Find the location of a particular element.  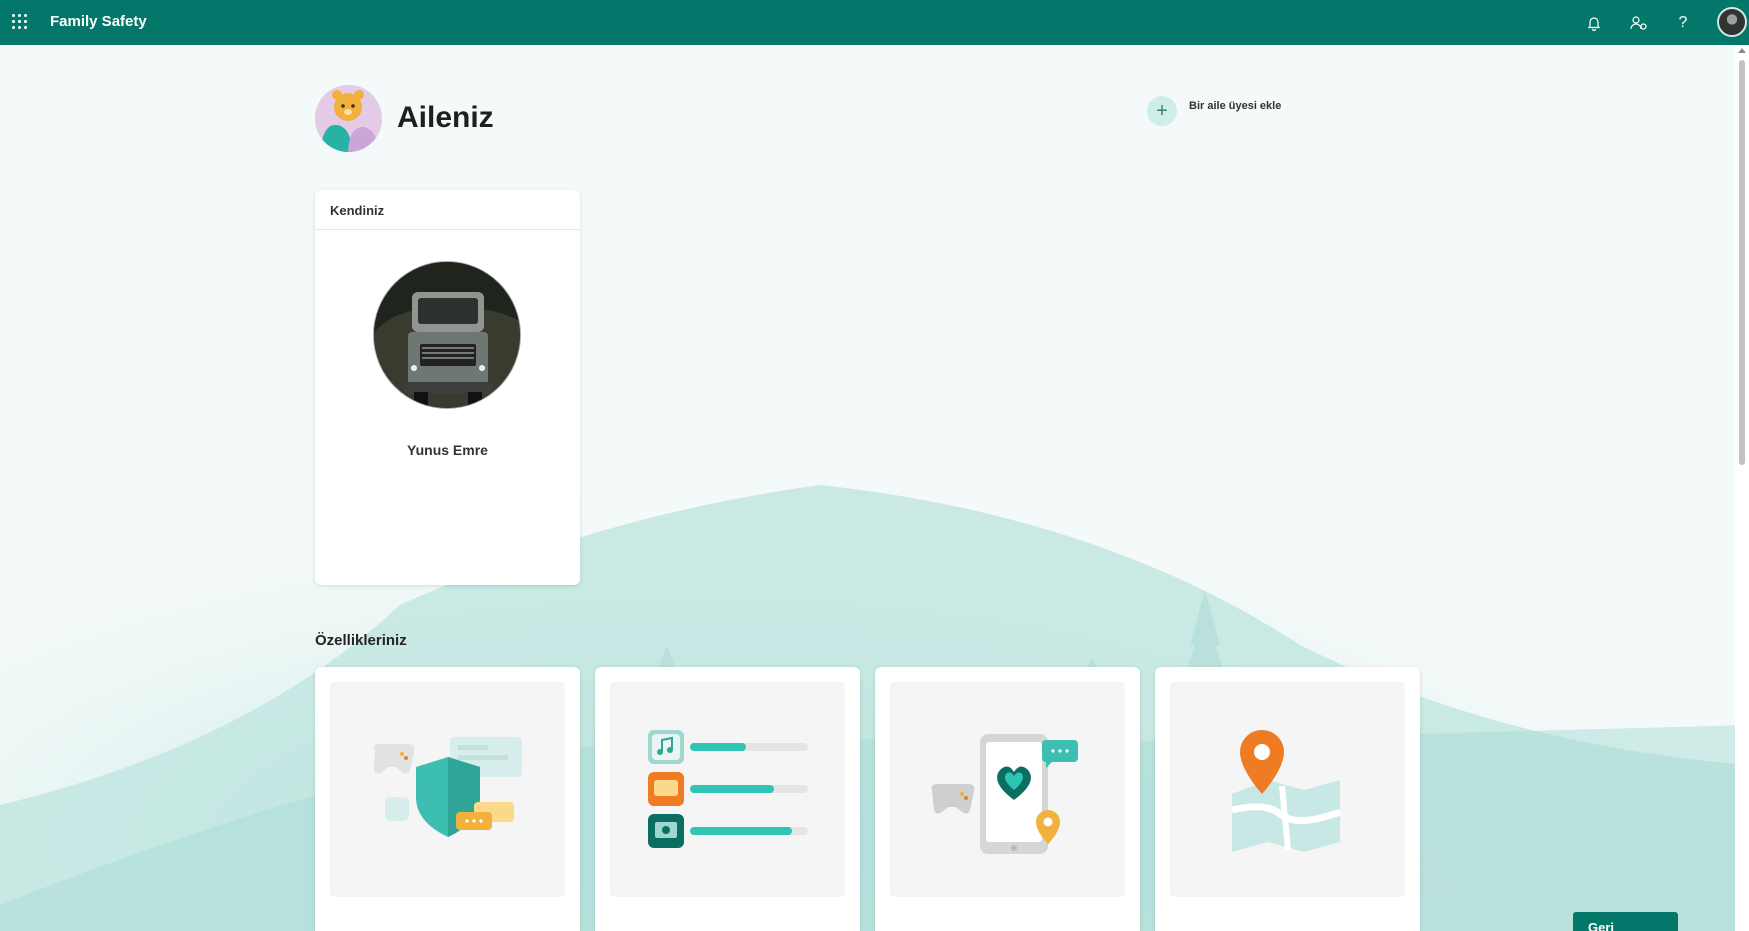

account-avatar is located at coordinates (1732, 22).